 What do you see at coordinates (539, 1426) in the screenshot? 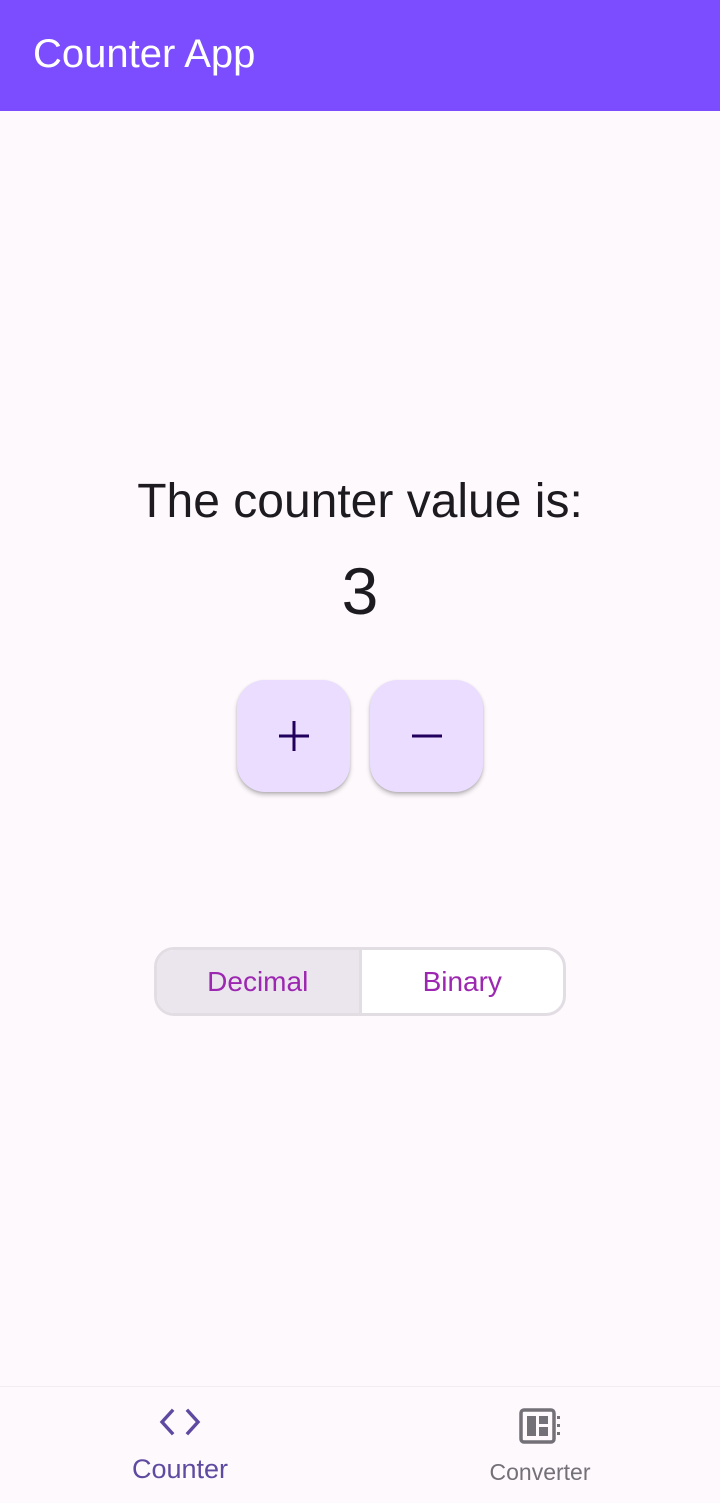
I see `dashboard-icon` at bounding box center [539, 1426].